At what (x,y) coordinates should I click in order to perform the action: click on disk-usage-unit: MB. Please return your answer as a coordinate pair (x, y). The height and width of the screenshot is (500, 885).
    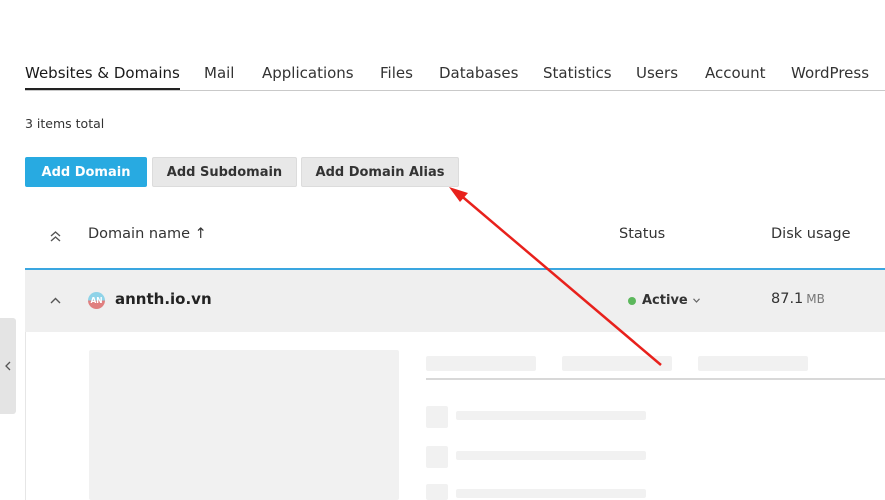
    Looking at the image, I should click on (815, 299).